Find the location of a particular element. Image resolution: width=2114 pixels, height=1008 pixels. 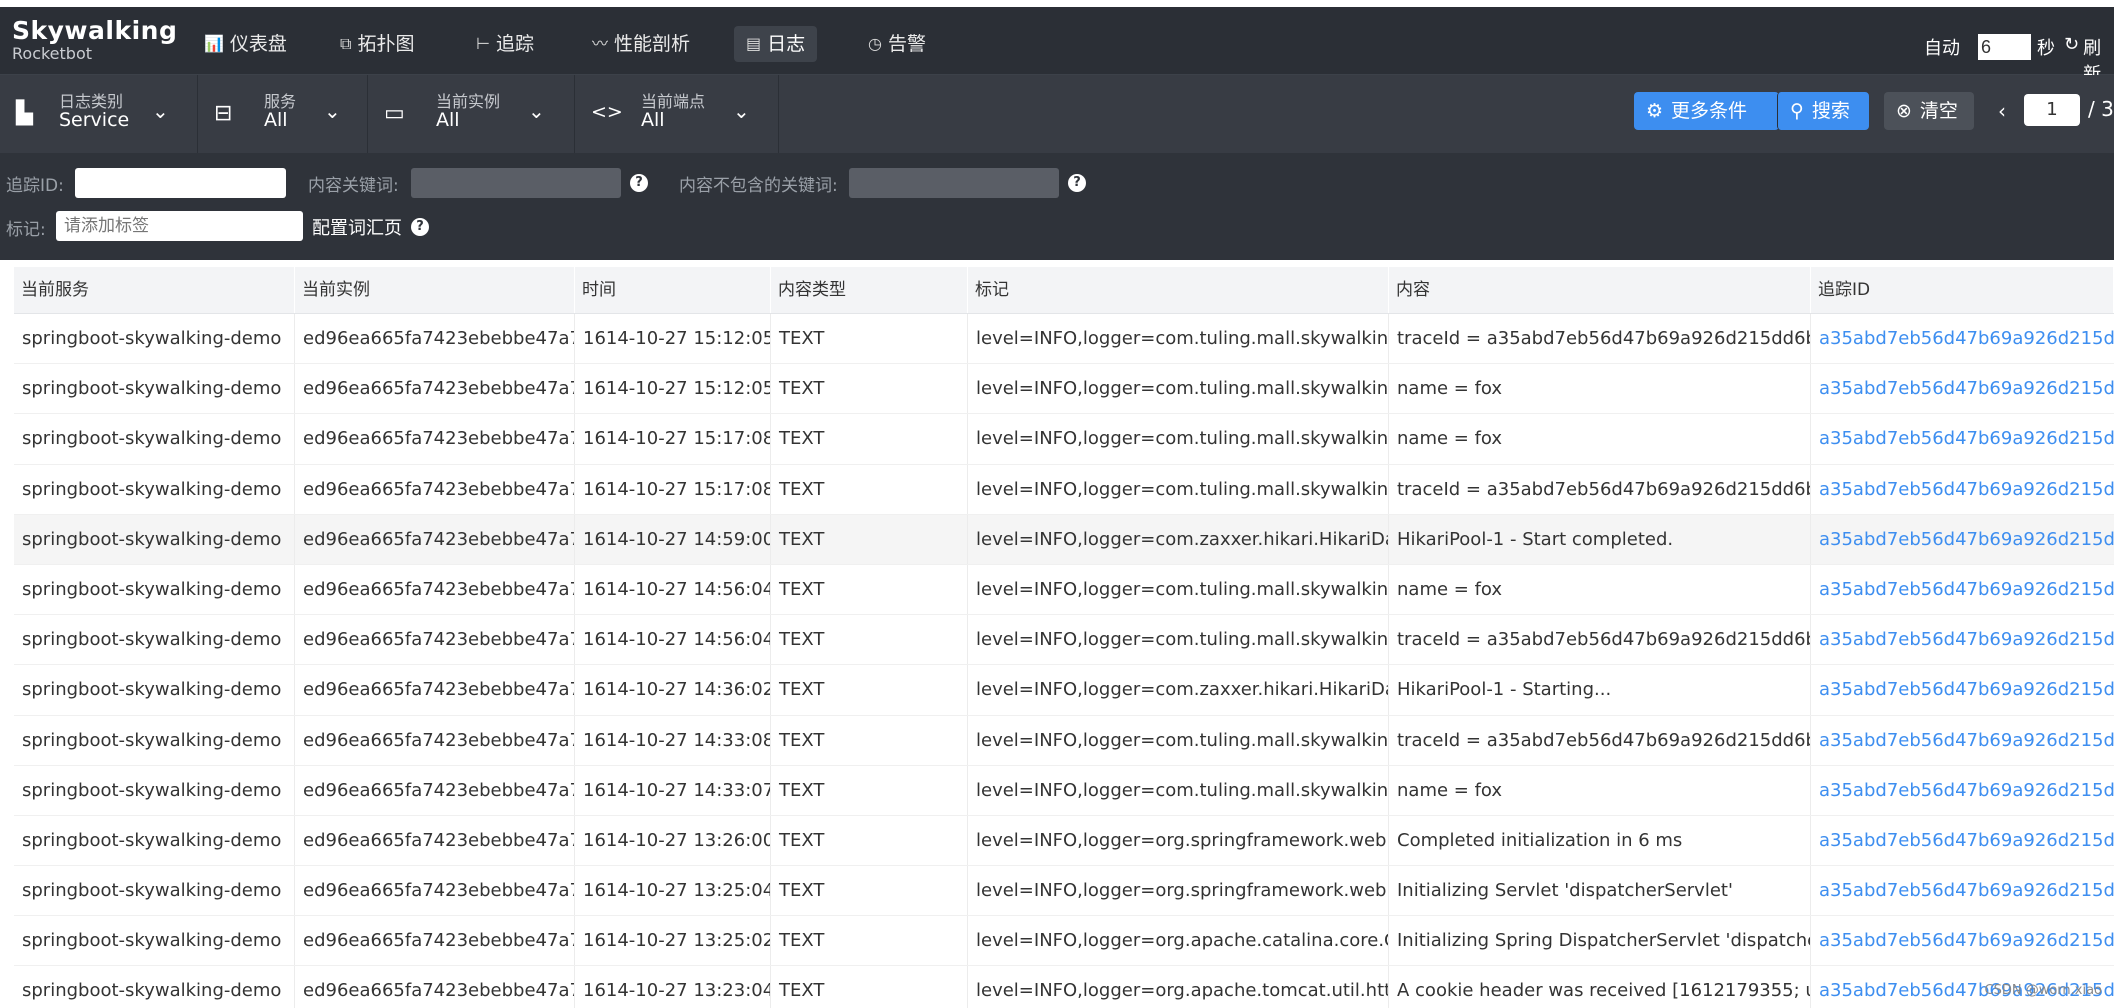

column-header: 当前服务 is located at coordinates (154, 290).